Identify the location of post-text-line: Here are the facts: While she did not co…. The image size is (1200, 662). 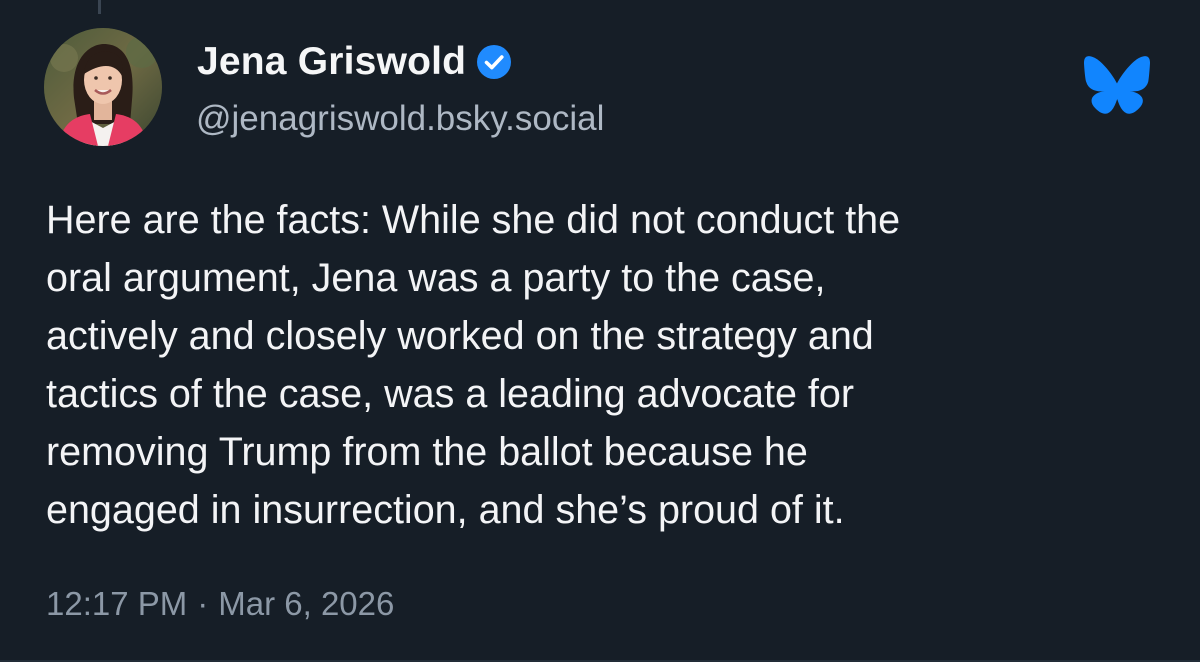
(473, 220).